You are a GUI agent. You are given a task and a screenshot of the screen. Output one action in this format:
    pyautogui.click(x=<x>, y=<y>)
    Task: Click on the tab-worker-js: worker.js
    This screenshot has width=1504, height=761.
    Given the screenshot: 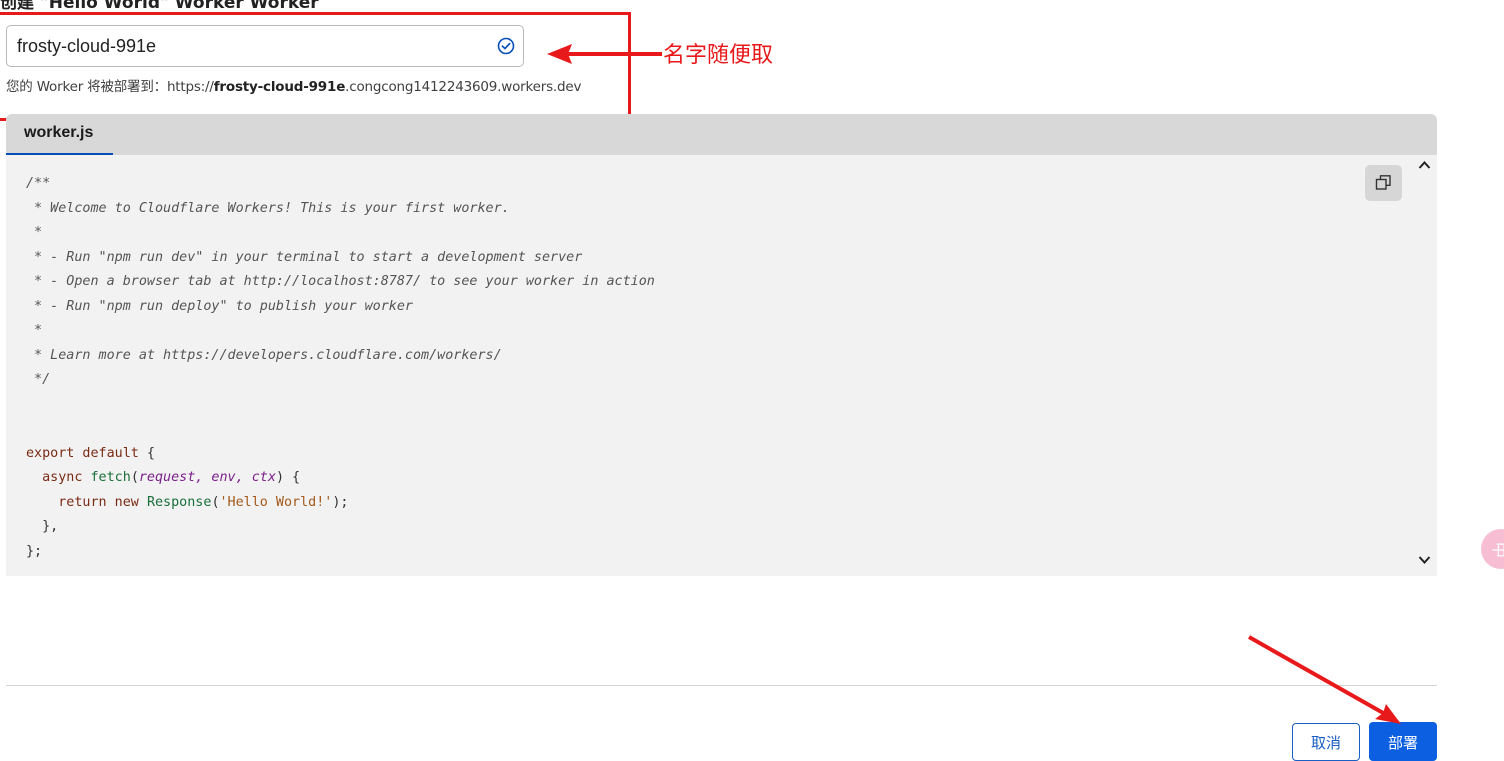 What is the action you would take?
    pyautogui.click(x=59, y=134)
    